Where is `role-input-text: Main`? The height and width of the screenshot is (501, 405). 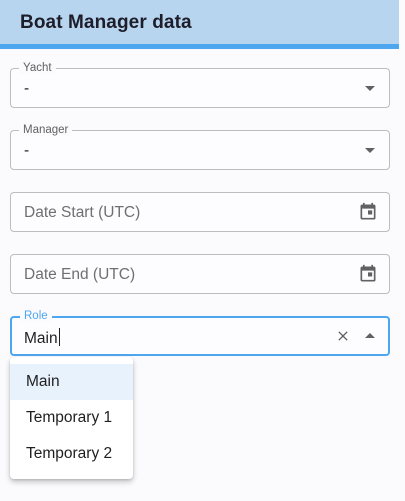 role-input-text: Main is located at coordinates (41, 338).